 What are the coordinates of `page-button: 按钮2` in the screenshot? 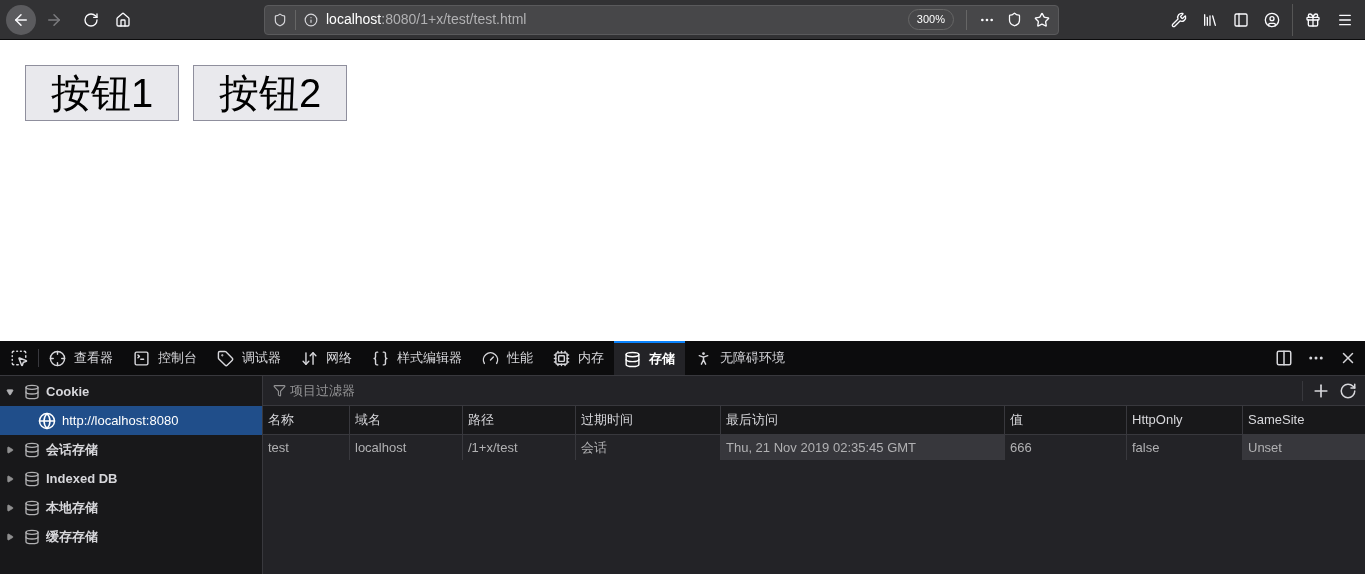 It's located at (270, 93).